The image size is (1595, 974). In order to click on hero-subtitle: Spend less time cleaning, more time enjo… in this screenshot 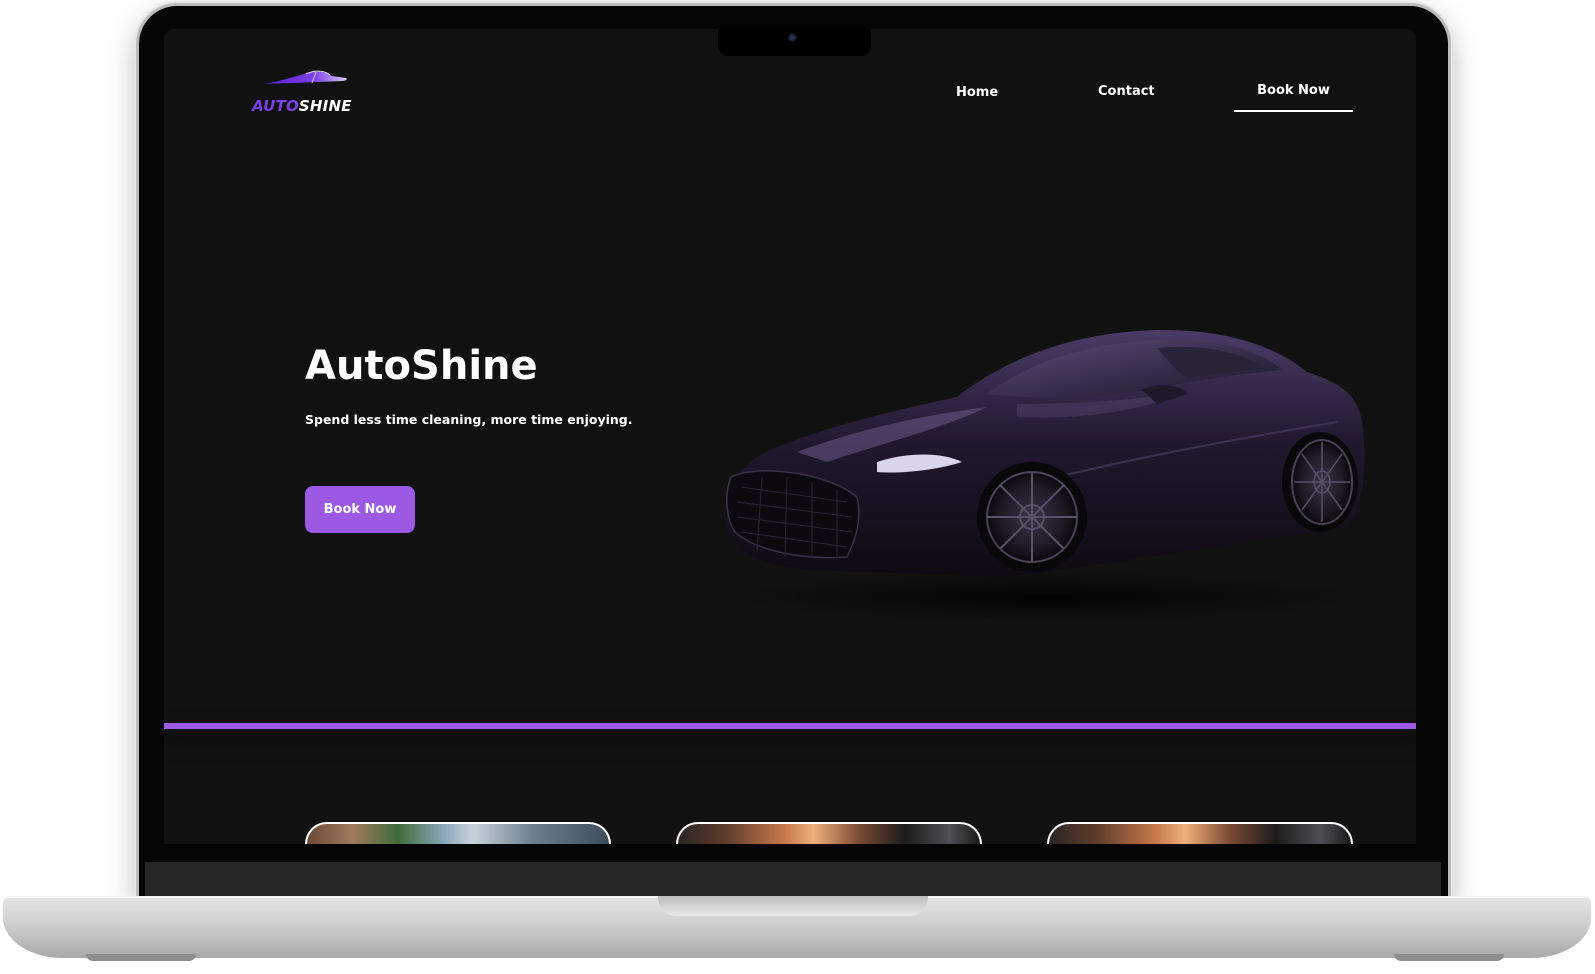, I will do `click(469, 419)`.